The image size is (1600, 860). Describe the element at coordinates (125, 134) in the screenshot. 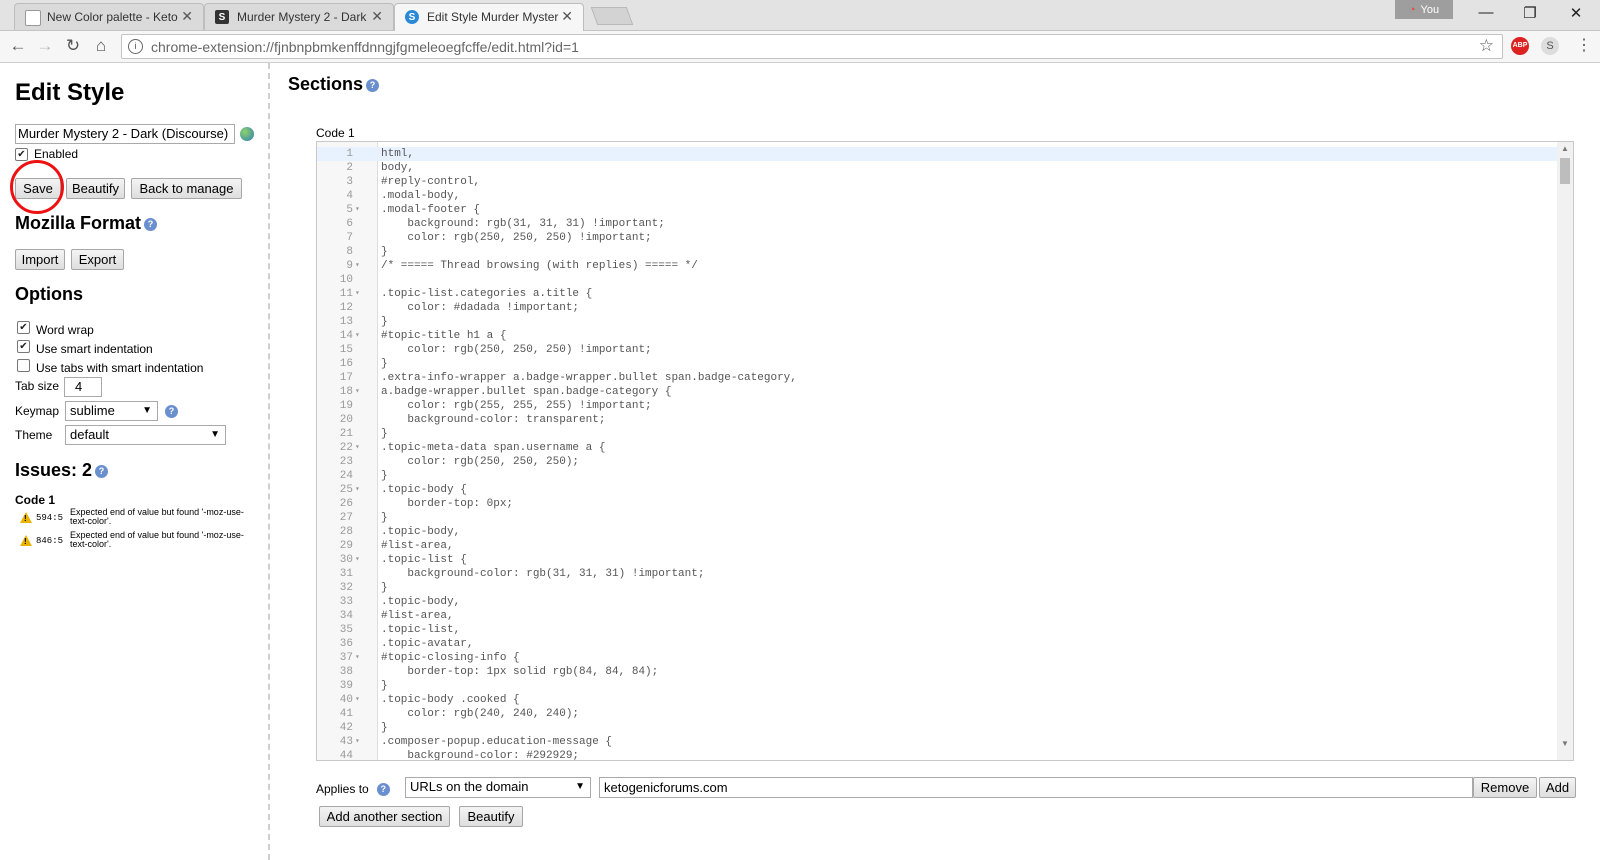

I see `style-name-input: Murder Mystery 2 - Dark (Discourse)` at that location.